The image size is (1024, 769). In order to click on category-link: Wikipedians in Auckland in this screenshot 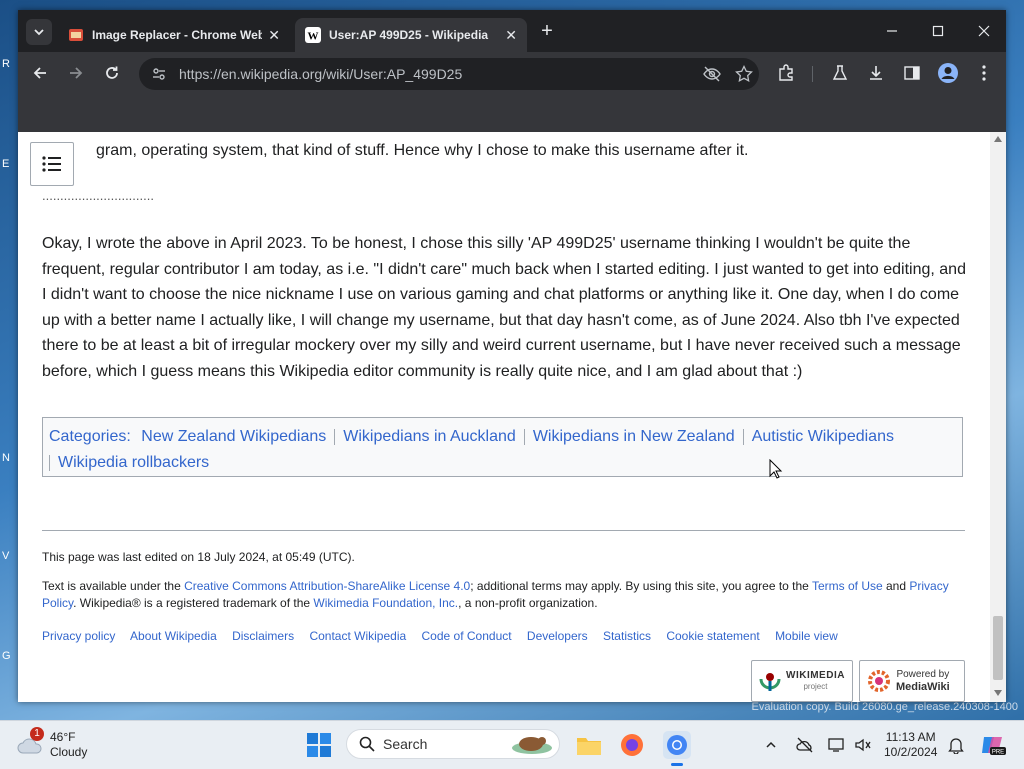, I will do `click(429, 436)`.